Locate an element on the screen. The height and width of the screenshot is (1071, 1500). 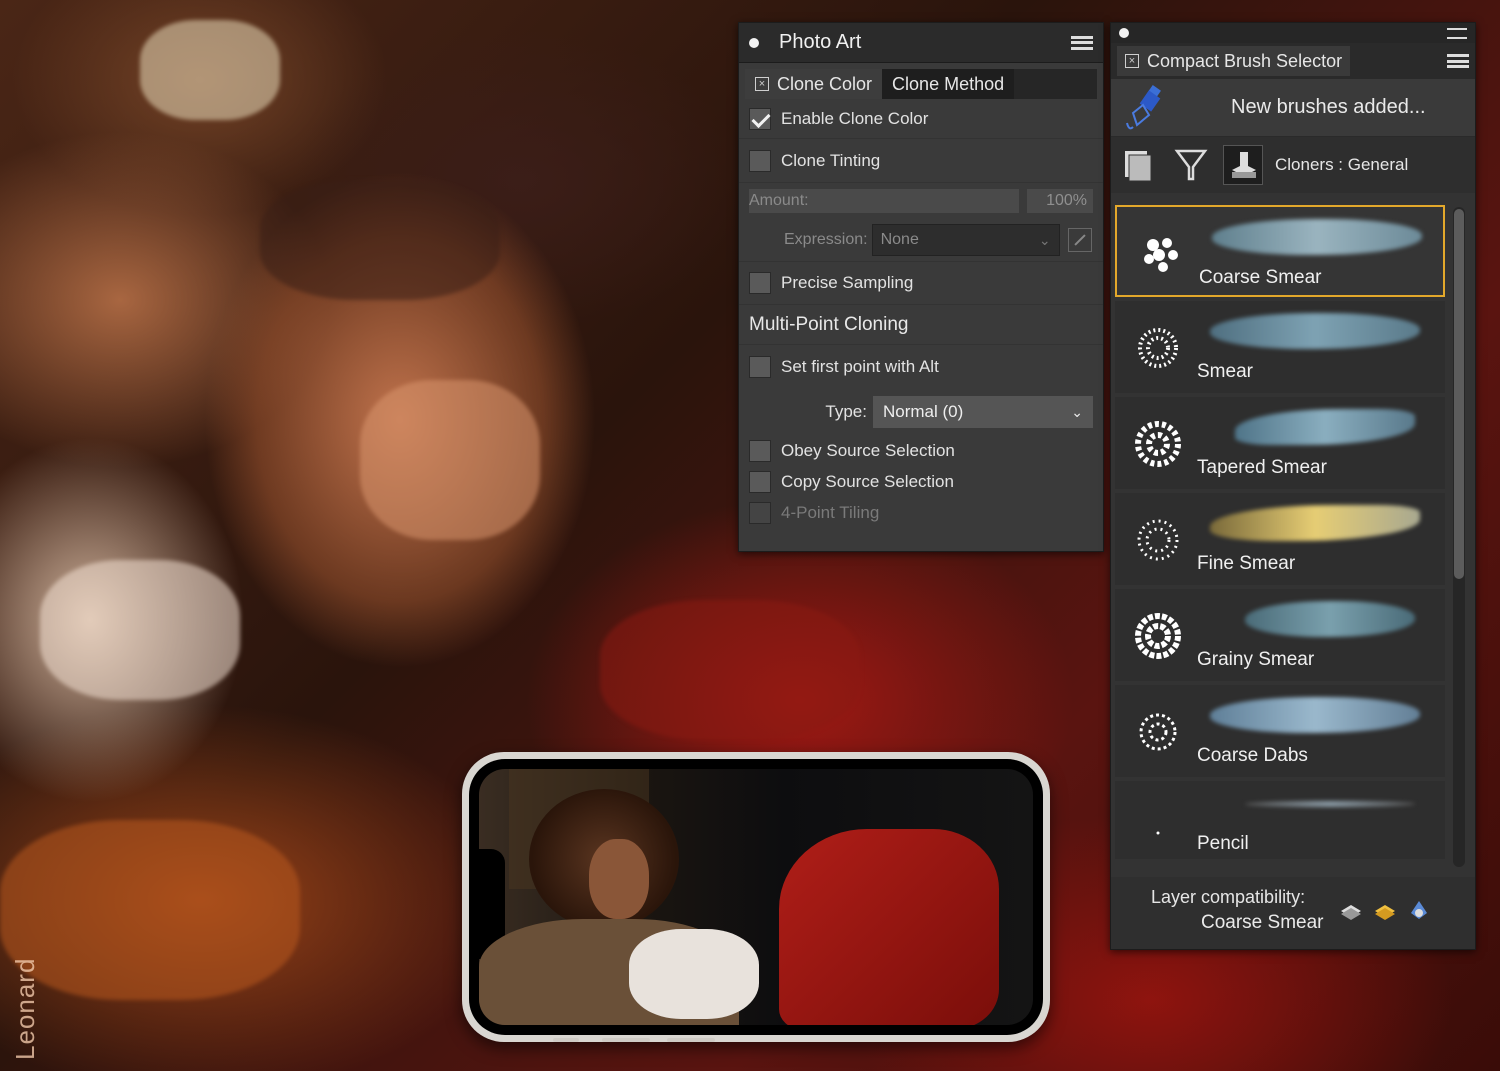
brush-tabbar: × Compact Brush Selector is located at coordinates (1293, 61).